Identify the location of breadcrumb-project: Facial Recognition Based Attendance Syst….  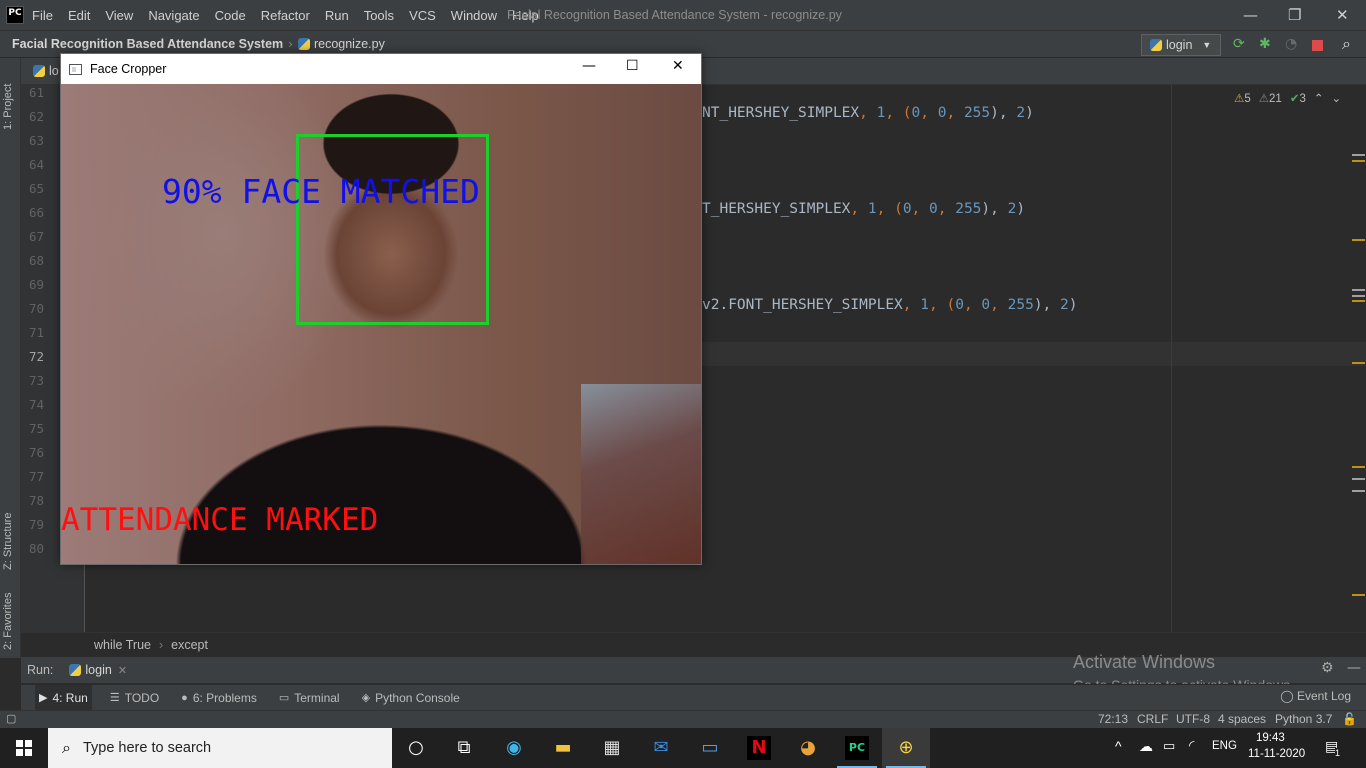
(147, 44).